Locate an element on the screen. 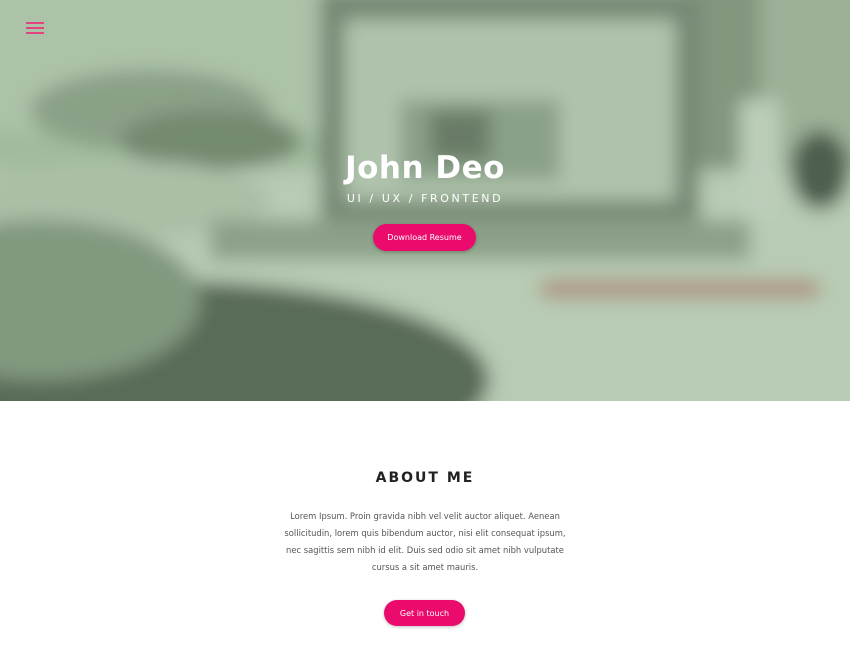 Image resolution: width=850 pixels, height=660 pixels. hamburger-menu-icon is located at coordinates (35, 28).